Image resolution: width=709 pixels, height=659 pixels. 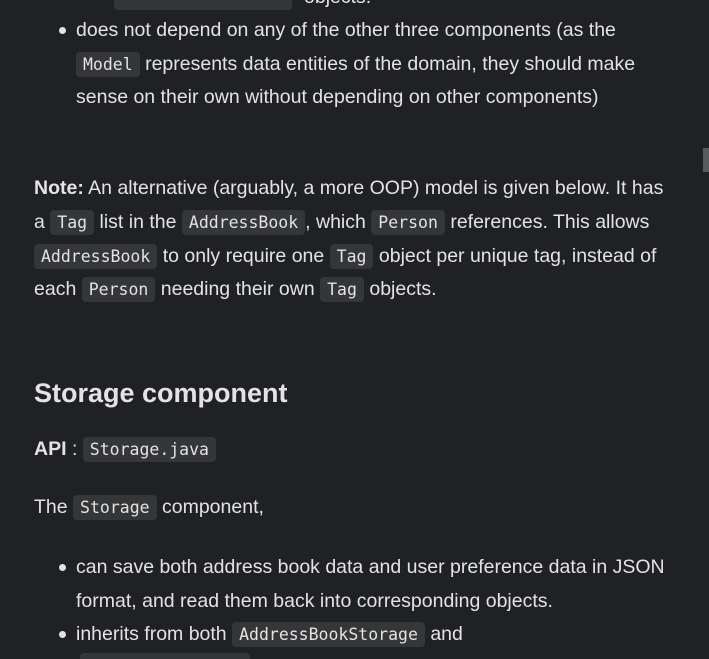 I want to click on inline-code: AddressBookStorage, so click(x=328, y=635).